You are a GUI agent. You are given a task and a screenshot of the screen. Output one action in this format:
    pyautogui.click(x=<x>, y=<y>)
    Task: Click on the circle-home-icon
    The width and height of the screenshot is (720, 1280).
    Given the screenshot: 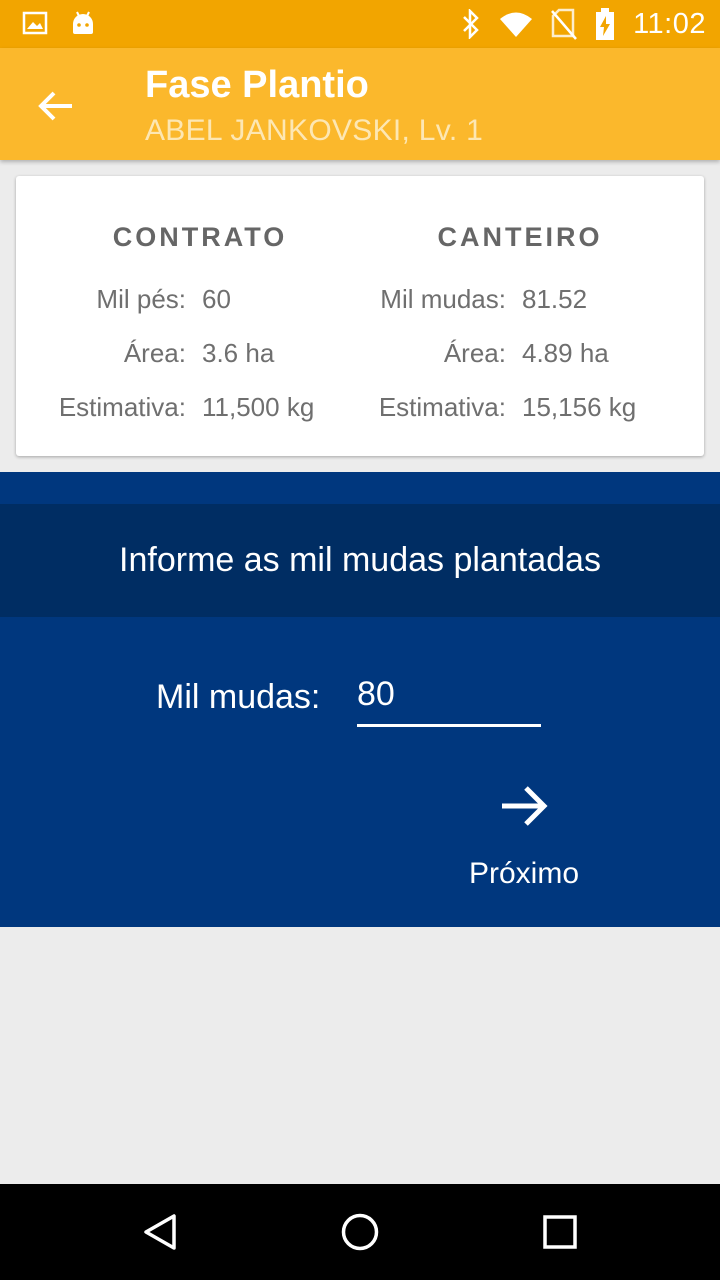 What is the action you would take?
    pyautogui.click(x=360, y=1234)
    